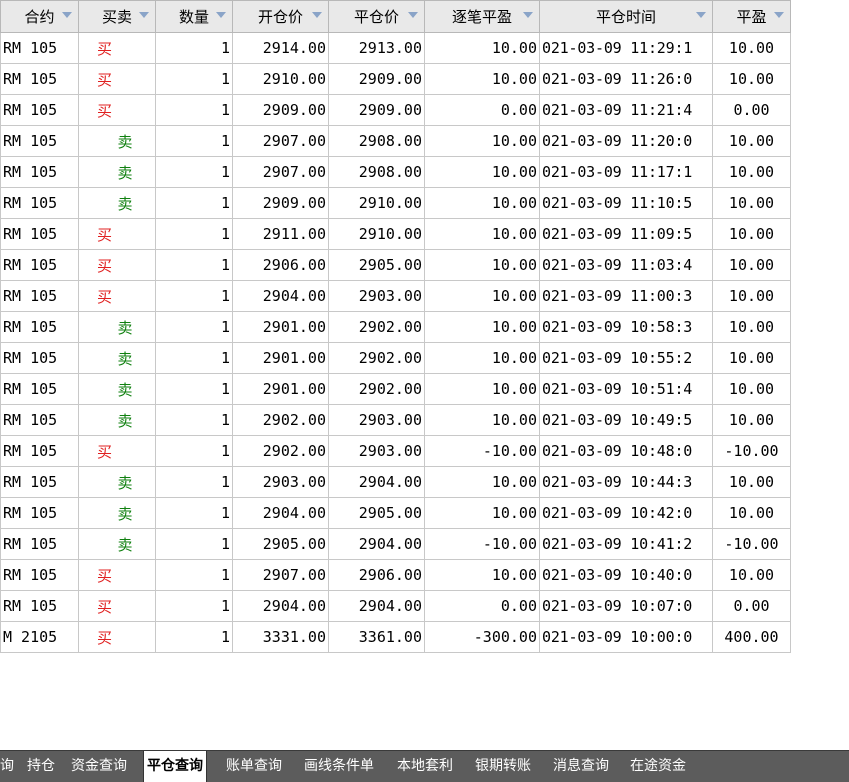 This screenshot has height=782, width=849. Describe the element at coordinates (39, 16) in the screenshot. I see `column-header-contract: 合约` at that location.